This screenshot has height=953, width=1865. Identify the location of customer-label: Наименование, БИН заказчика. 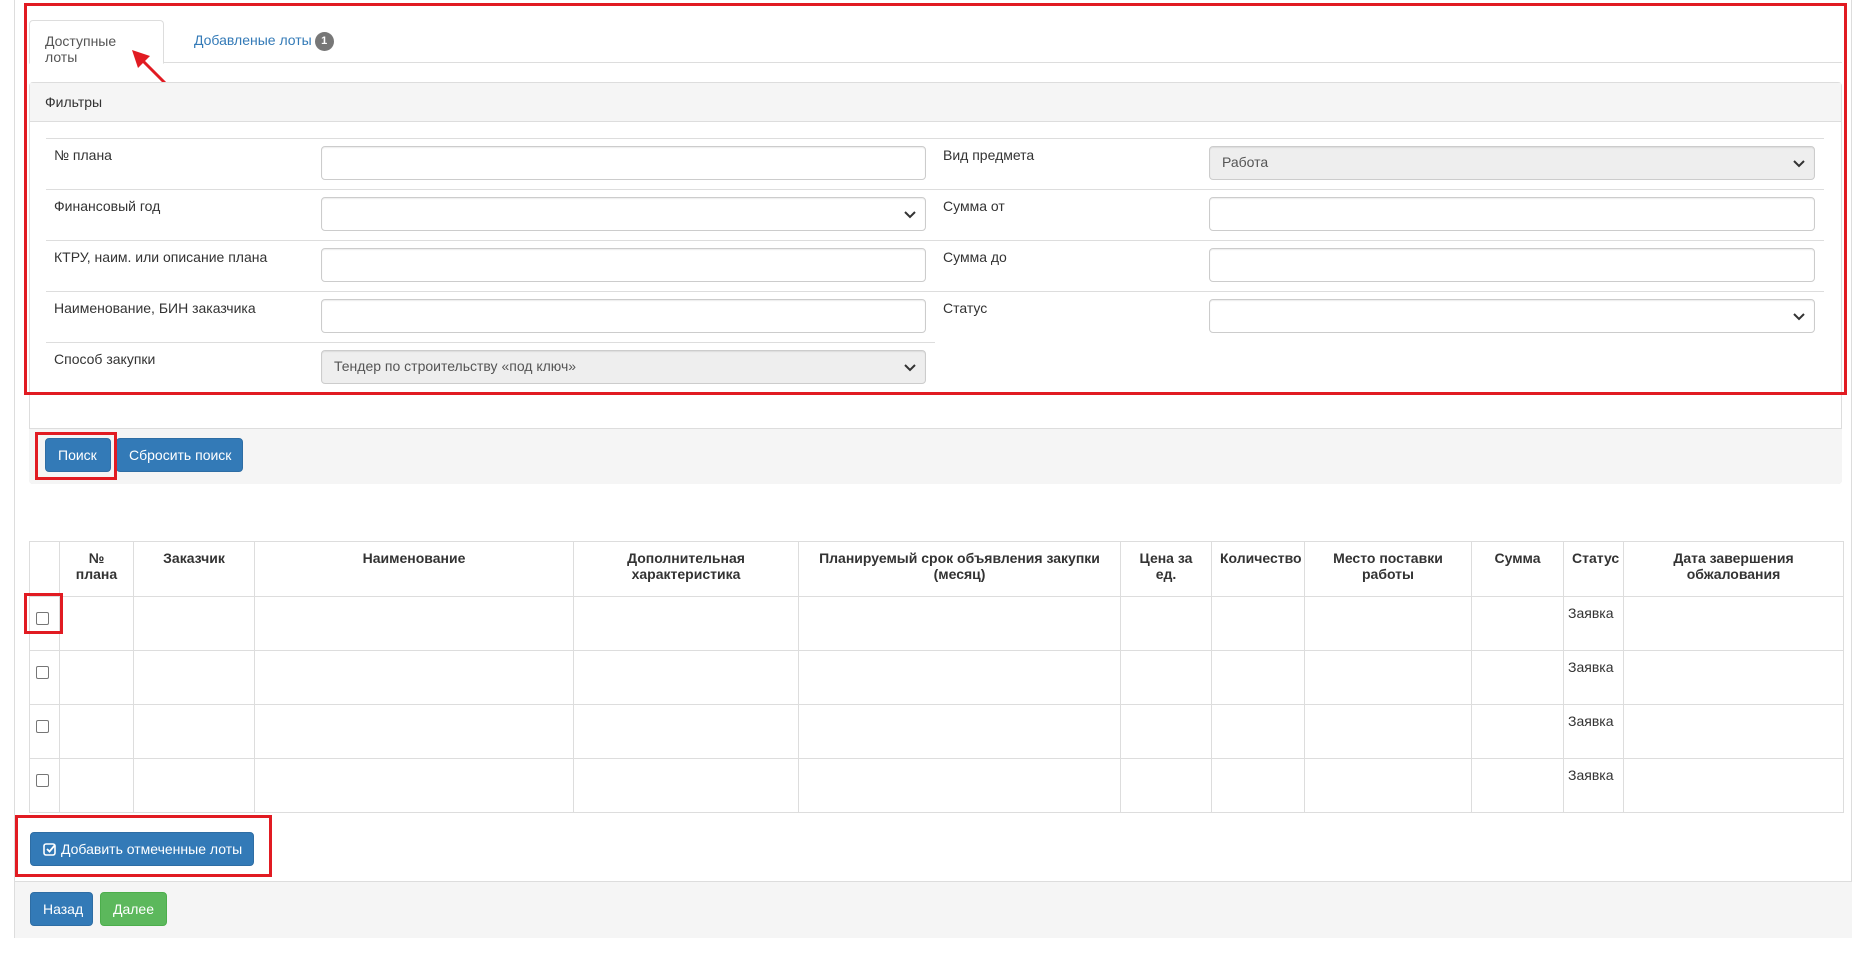
(155, 308).